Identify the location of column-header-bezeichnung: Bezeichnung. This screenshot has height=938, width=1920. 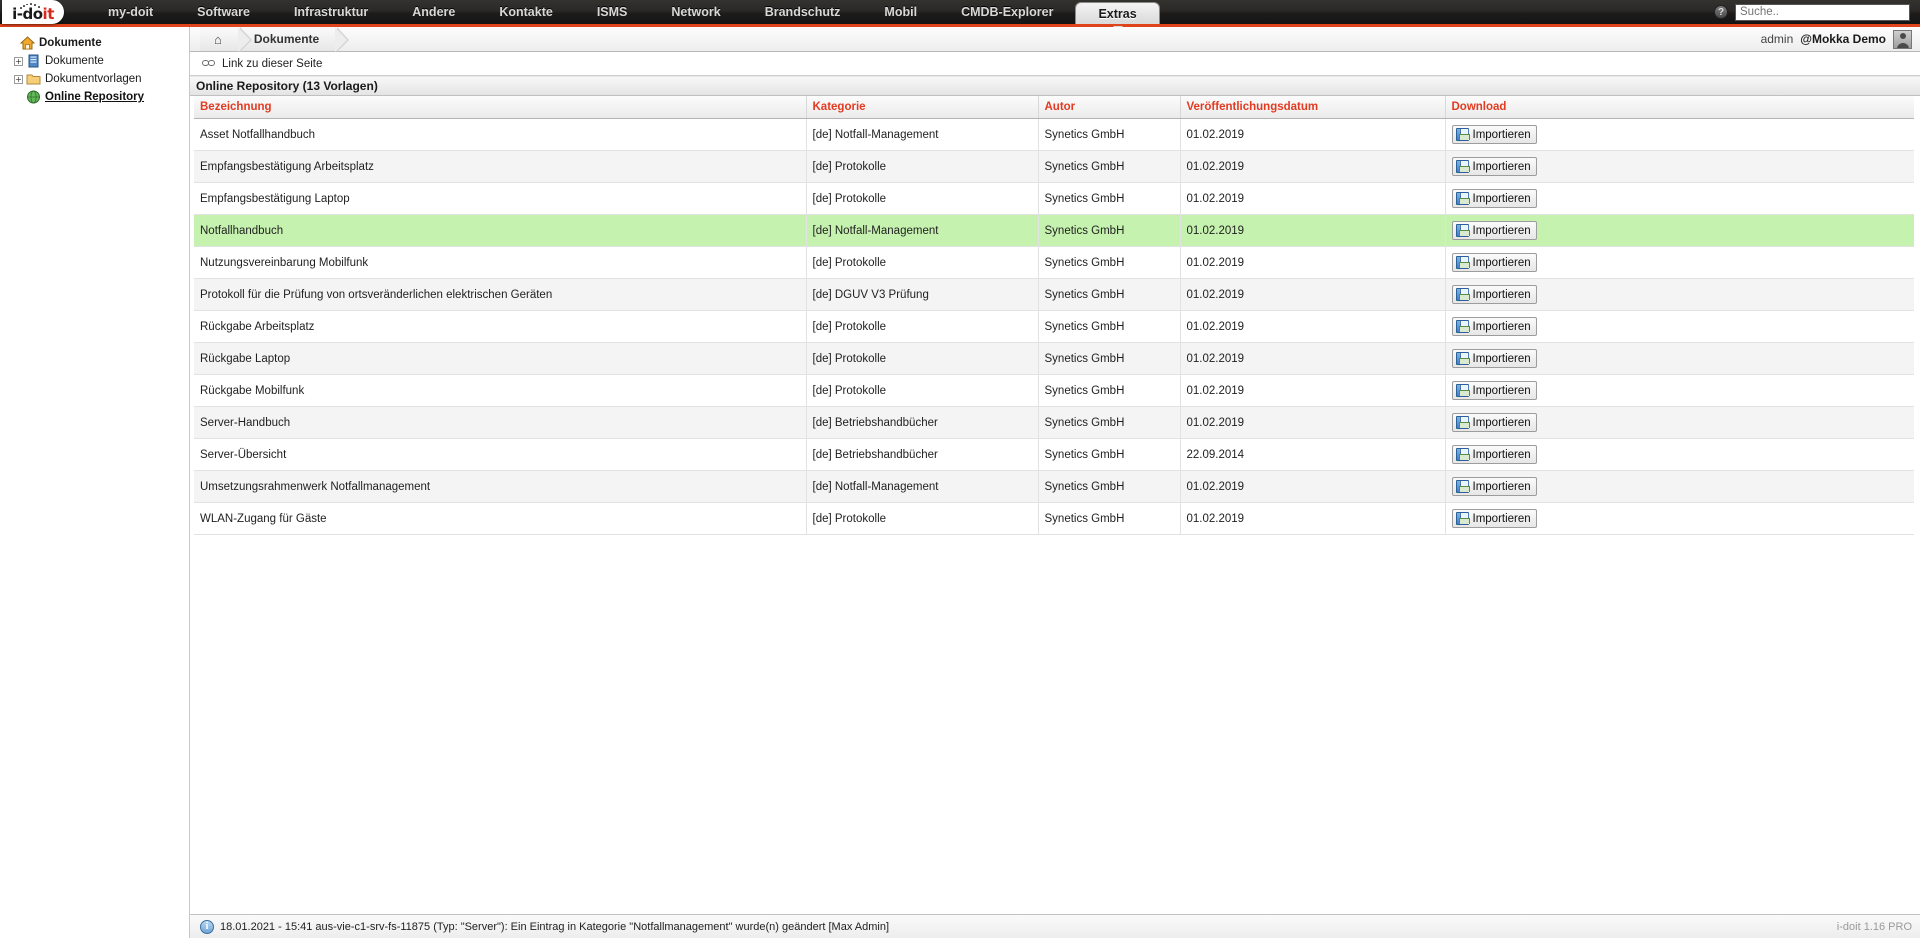
(500, 107).